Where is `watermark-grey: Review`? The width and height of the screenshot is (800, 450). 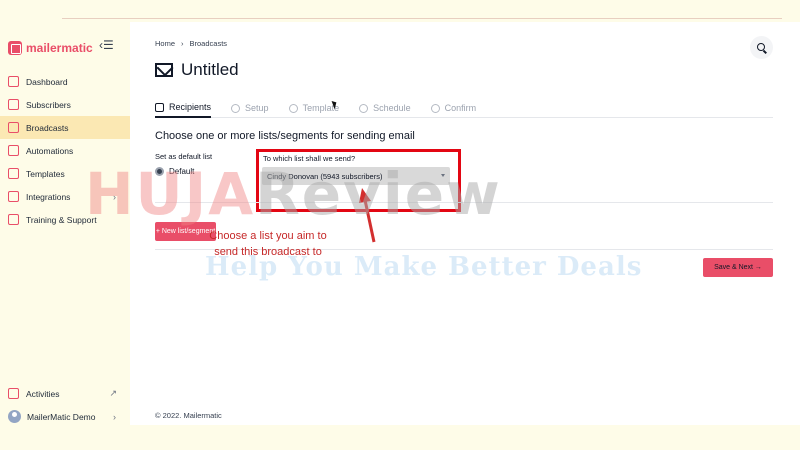
watermark-grey: Review is located at coordinates (378, 194).